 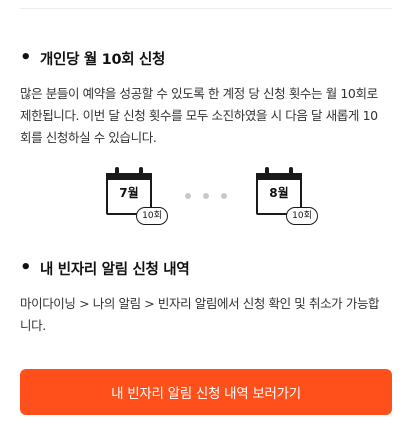 What do you see at coordinates (206, 58) in the screenshot?
I see `monthly-limit-heading: • 개인당 월 10회 신청` at bounding box center [206, 58].